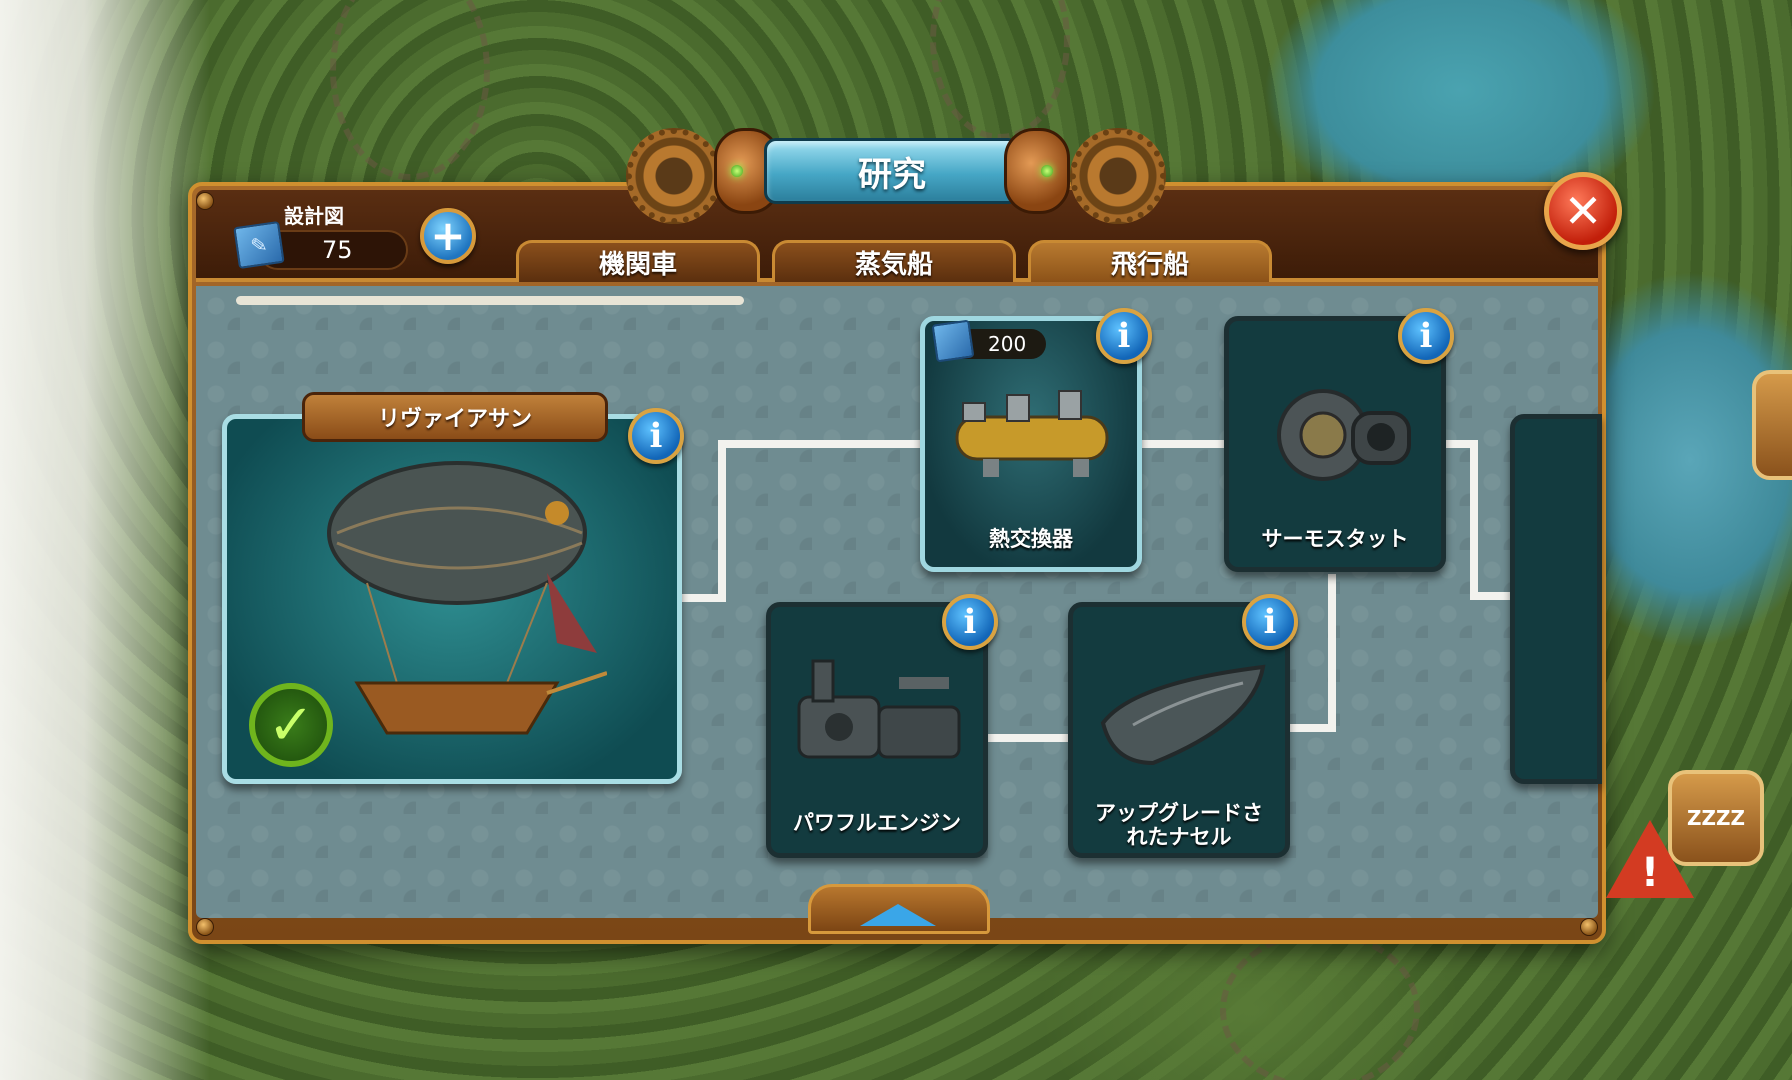 The width and height of the screenshot is (1792, 1080). Describe the element at coordinates (1772, 425) in the screenshot. I see `side-menu-button` at that location.